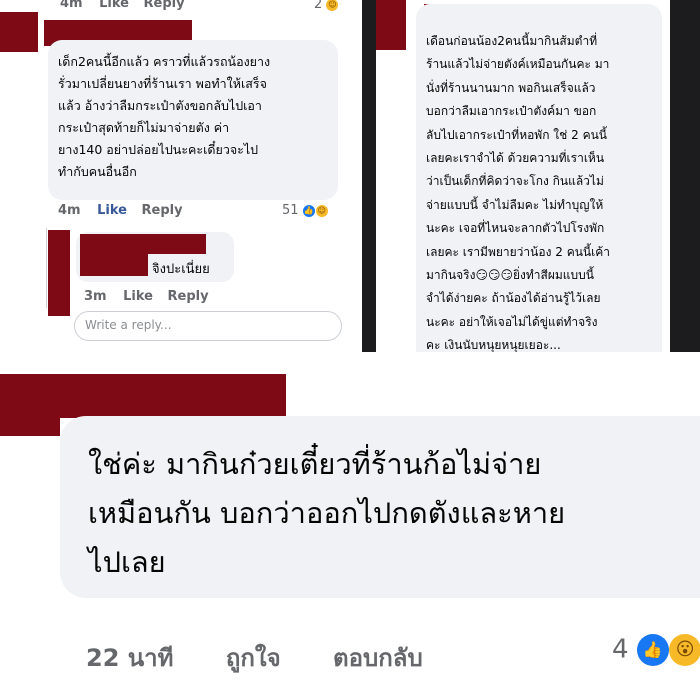 The width and height of the screenshot is (700, 700). I want to click on comment-2-meta: 3m Like Reply, so click(146, 296).